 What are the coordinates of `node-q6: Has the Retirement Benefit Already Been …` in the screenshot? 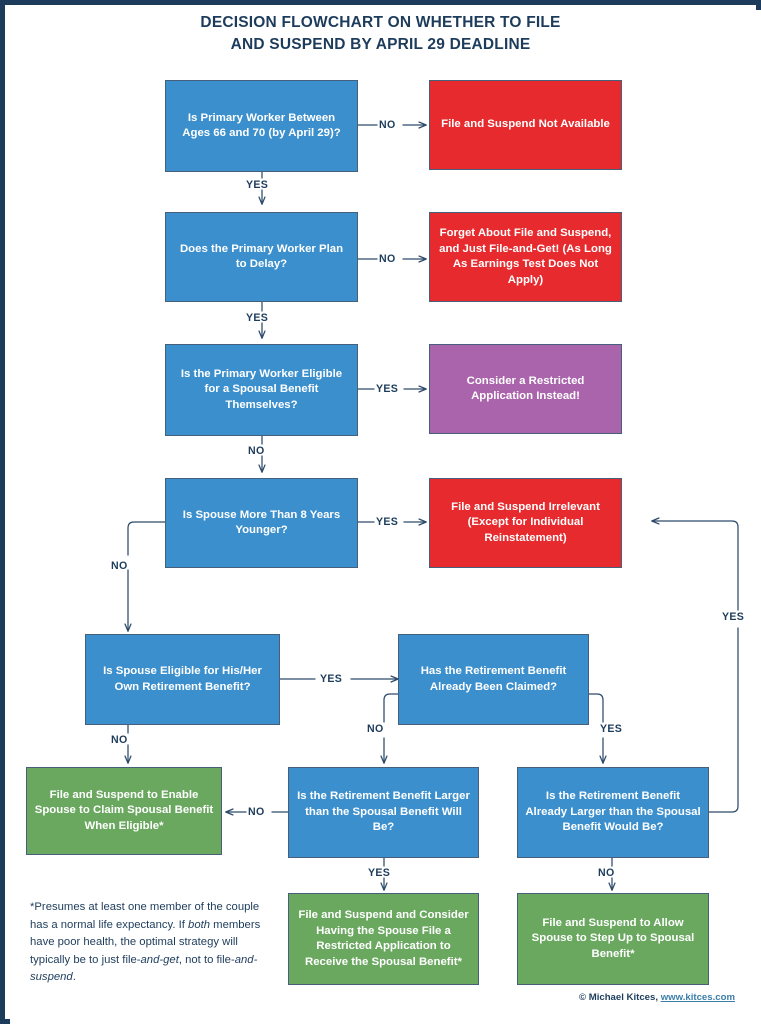 It's located at (493, 679).